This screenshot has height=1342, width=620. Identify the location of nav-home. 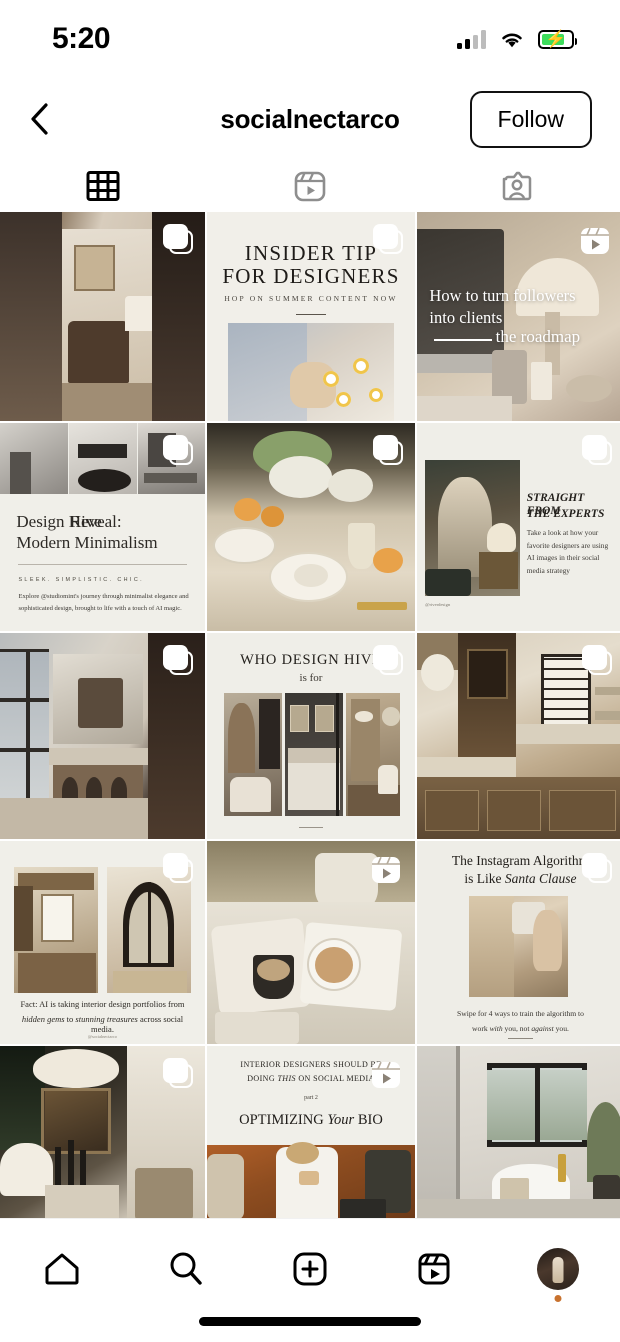
(62, 1269).